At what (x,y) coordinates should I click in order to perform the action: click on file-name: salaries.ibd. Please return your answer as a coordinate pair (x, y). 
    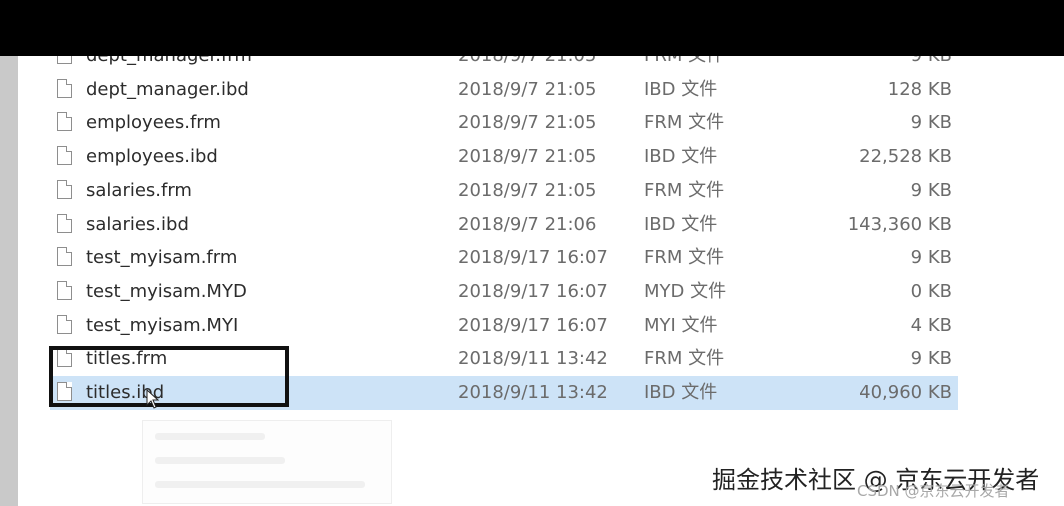
    Looking at the image, I should click on (137, 224).